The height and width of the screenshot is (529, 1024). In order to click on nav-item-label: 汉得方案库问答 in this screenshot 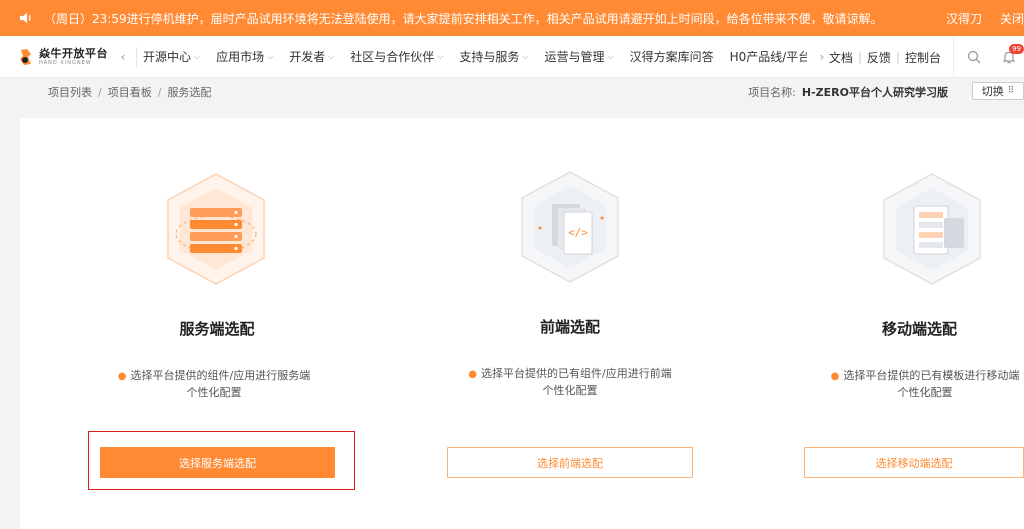, I will do `click(671, 57)`.